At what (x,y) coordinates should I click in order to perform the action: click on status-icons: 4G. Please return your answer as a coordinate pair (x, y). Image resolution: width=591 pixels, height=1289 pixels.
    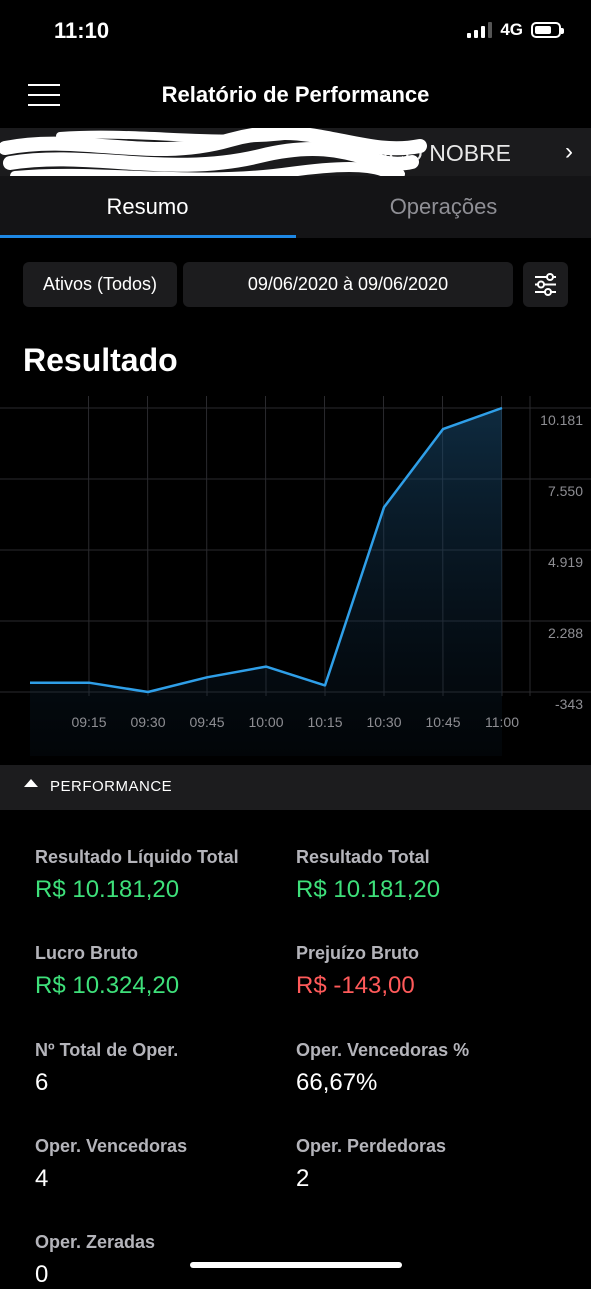
    Looking at the image, I should click on (515, 30).